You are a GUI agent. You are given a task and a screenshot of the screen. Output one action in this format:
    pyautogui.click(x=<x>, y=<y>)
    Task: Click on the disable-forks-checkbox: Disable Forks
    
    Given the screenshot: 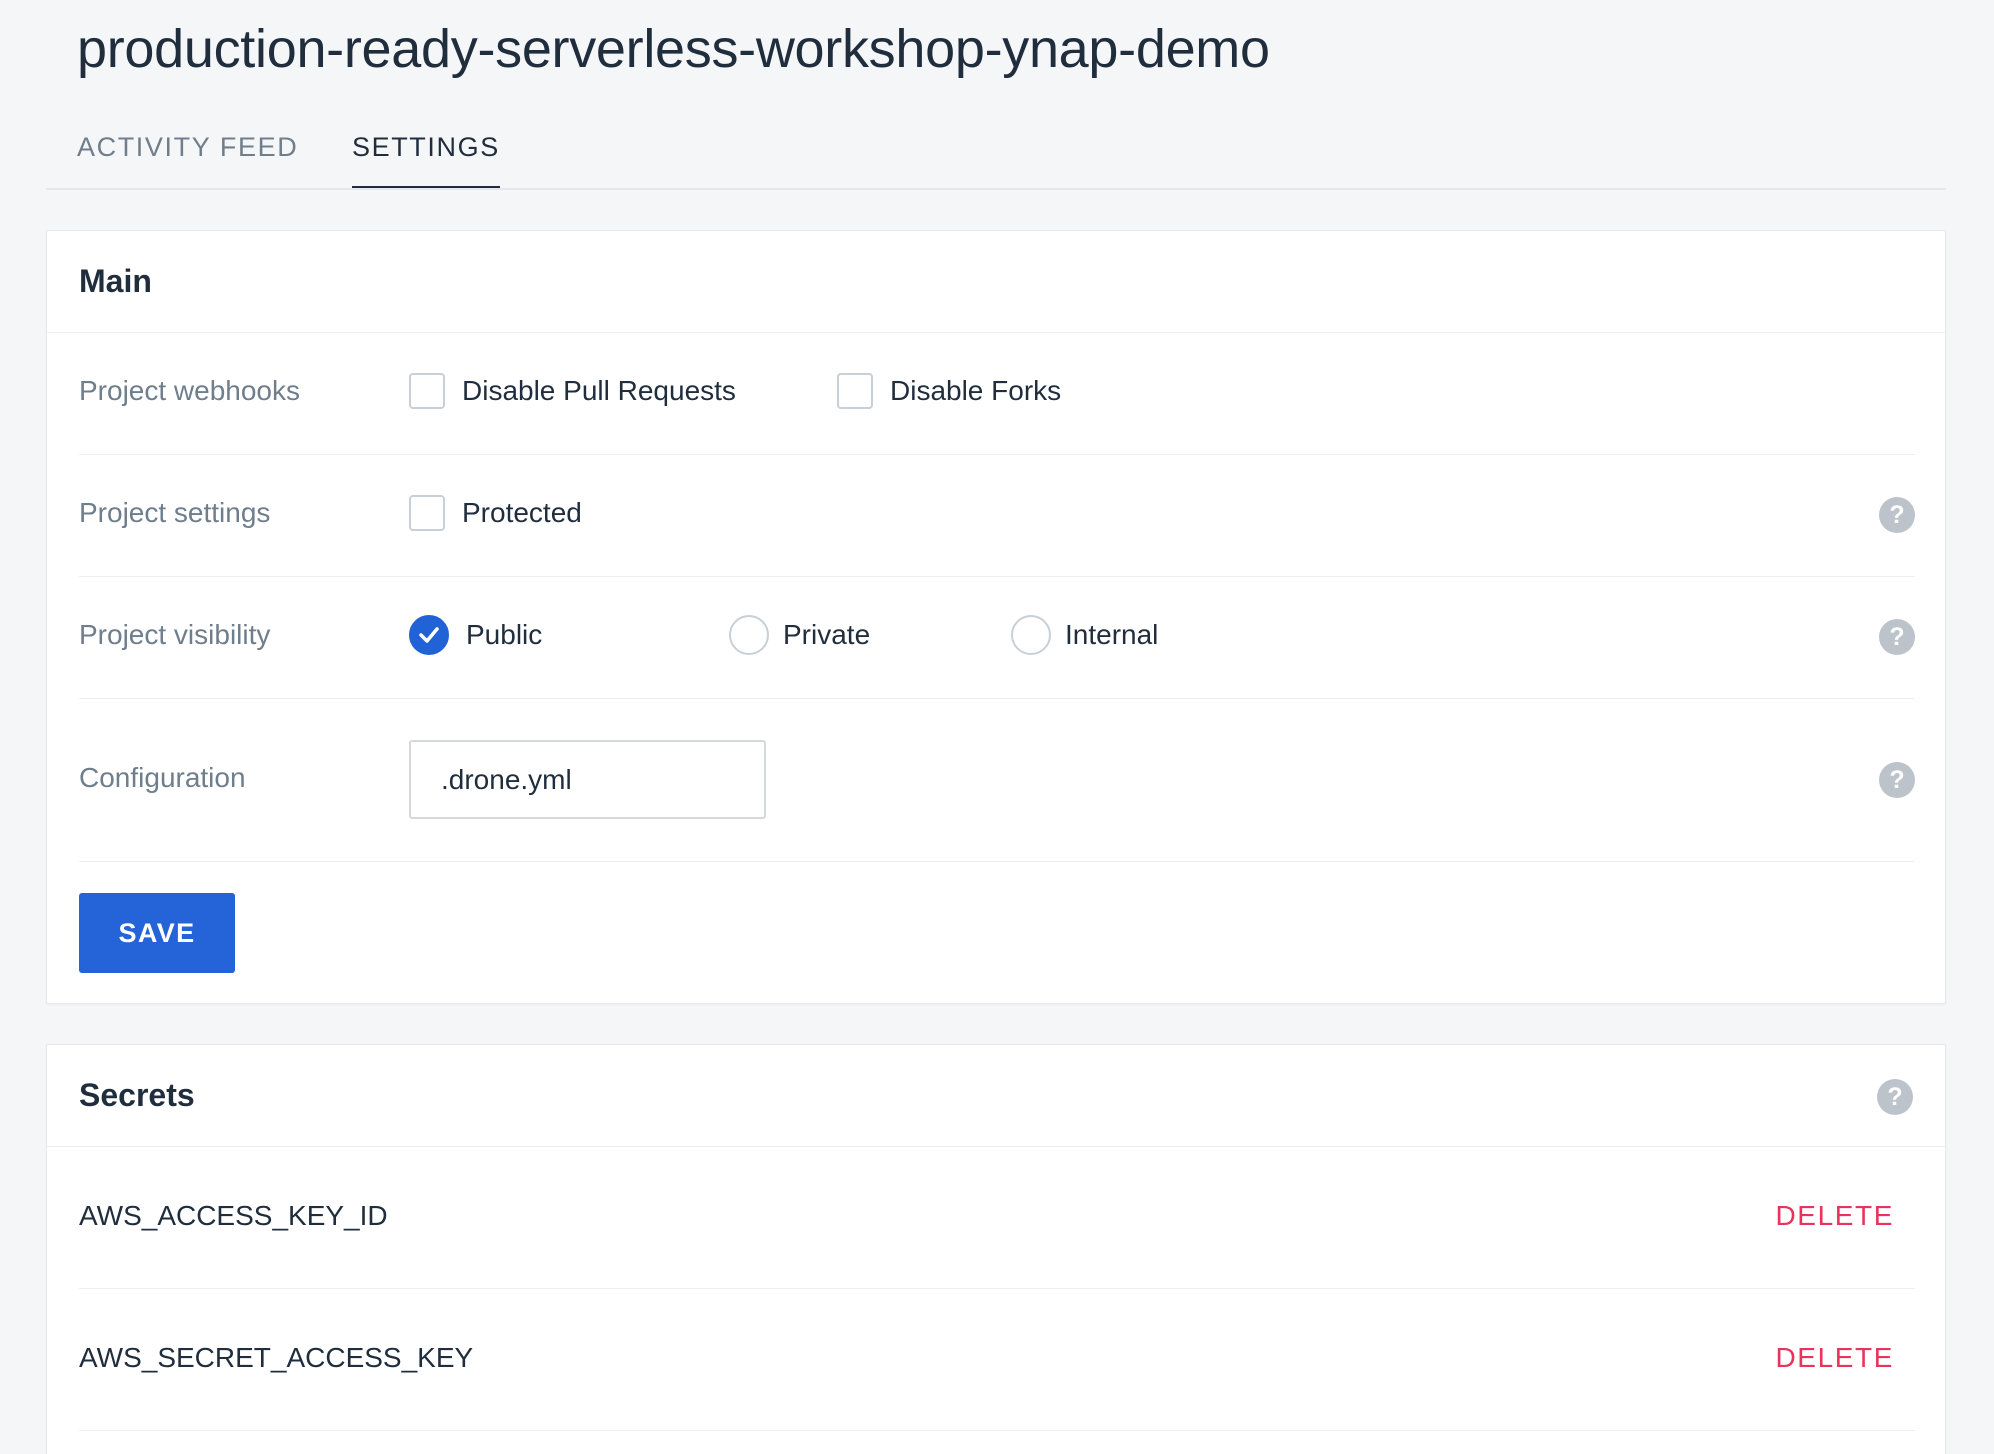 What is the action you would take?
    pyautogui.click(x=949, y=391)
    